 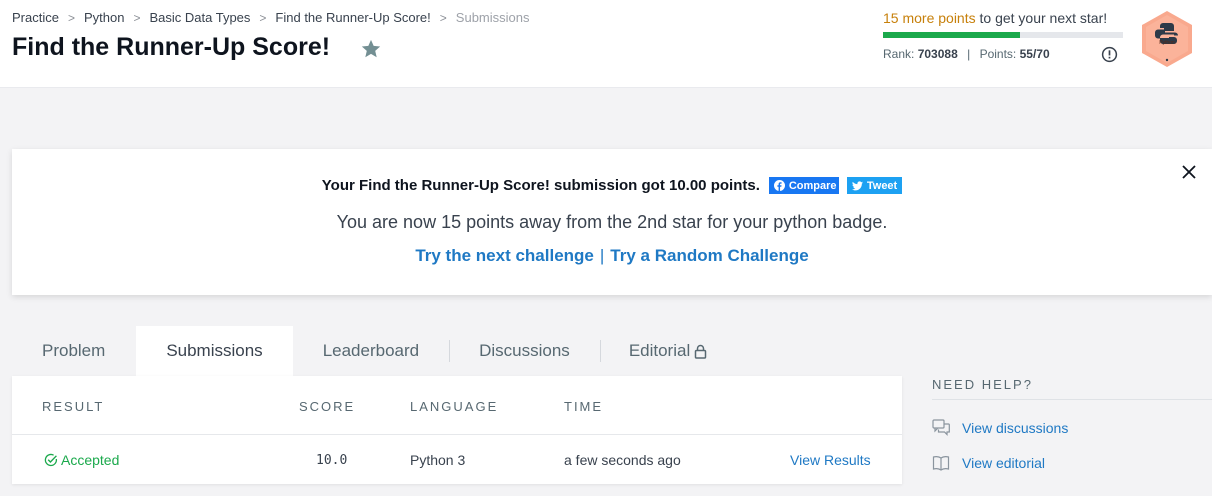 I want to click on table-header: RESULT SCORE LANGUAGE TIME, so click(x=457, y=405).